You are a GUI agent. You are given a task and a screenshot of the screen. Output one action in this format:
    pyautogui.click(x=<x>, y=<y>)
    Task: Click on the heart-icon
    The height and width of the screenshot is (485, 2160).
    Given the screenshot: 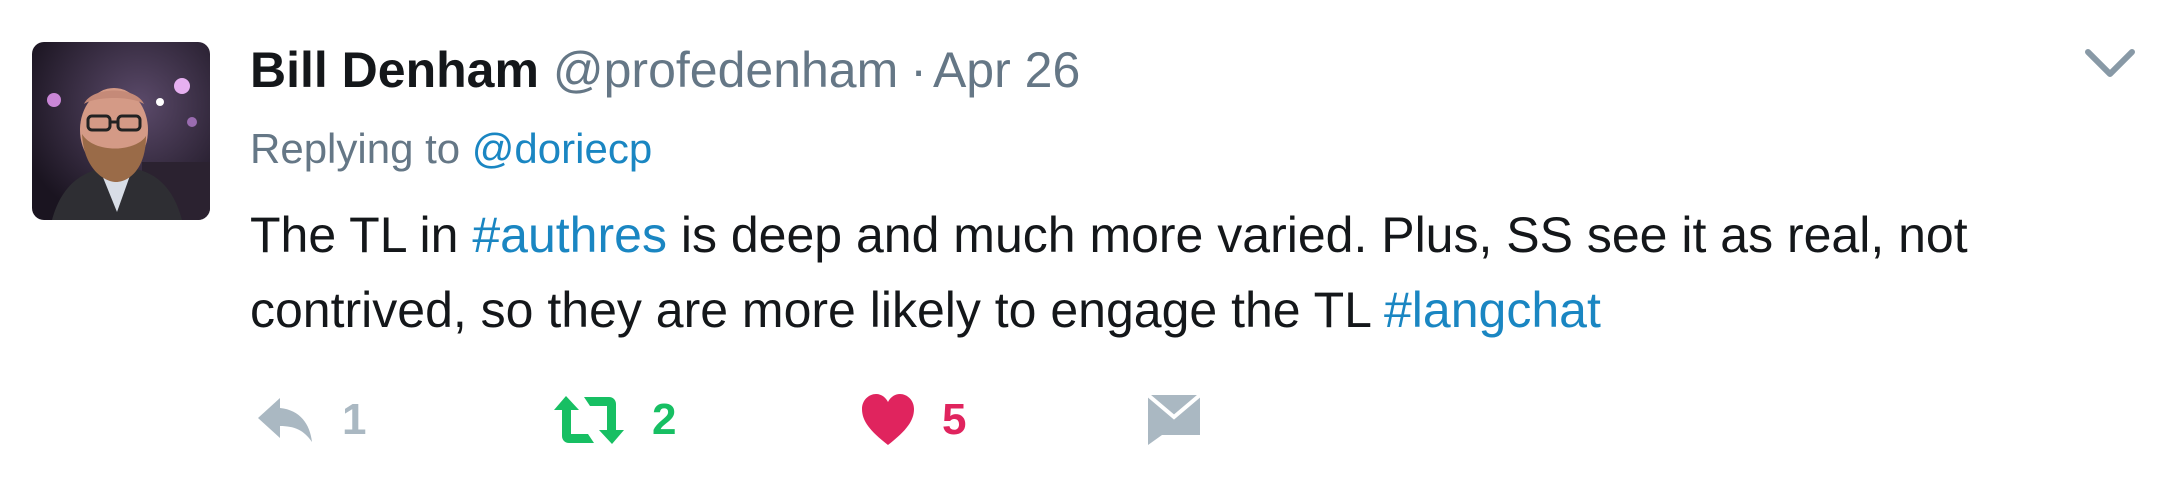 What is the action you would take?
    pyautogui.click(x=888, y=419)
    